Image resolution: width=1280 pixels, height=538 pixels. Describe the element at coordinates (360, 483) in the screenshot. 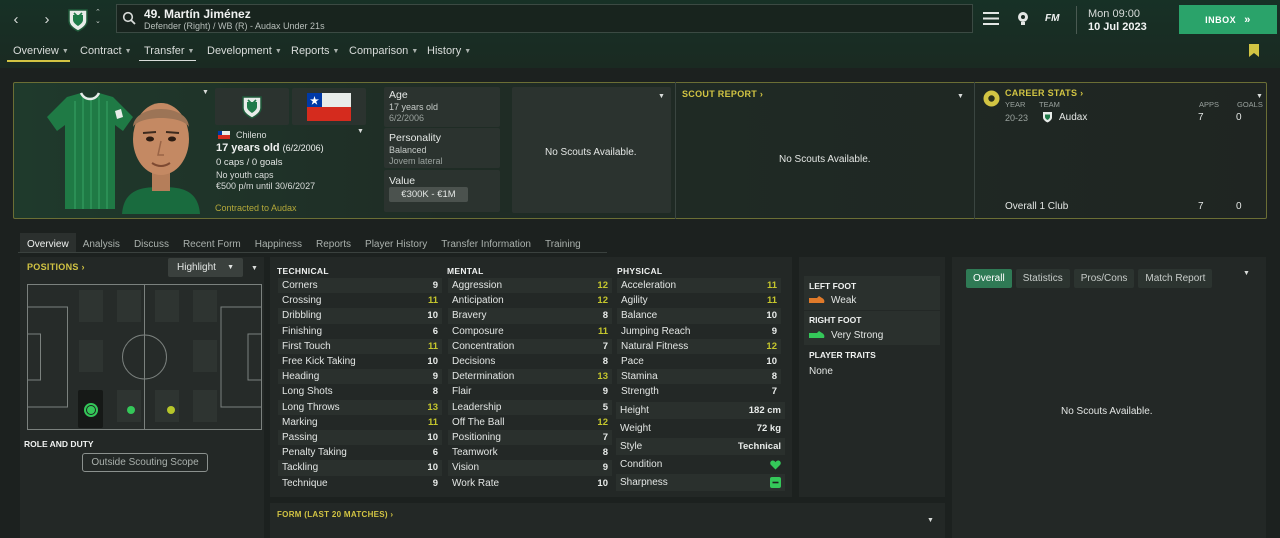

I see `attribute-row: Technique 9` at that location.